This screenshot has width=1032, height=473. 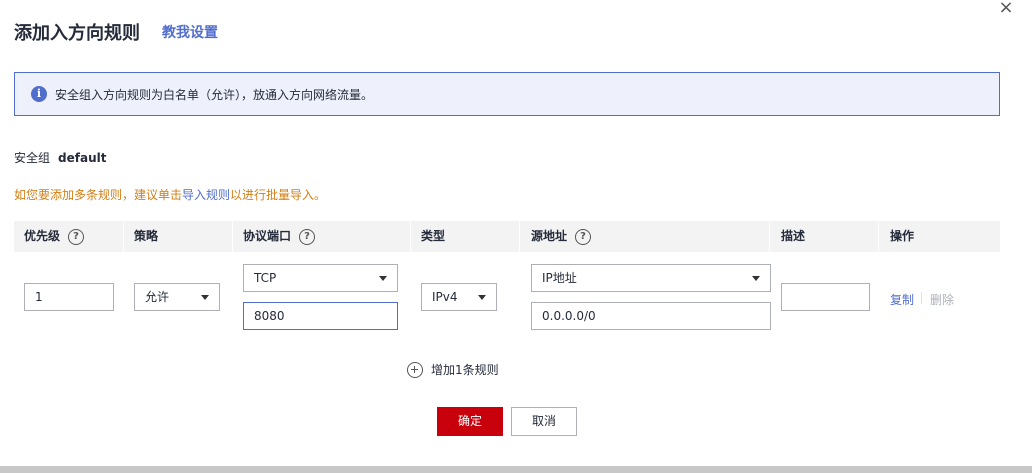 What do you see at coordinates (278, 195) in the screenshot?
I see `import-tip-suffix: 以进行批量导入。` at bounding box center [278, 195].